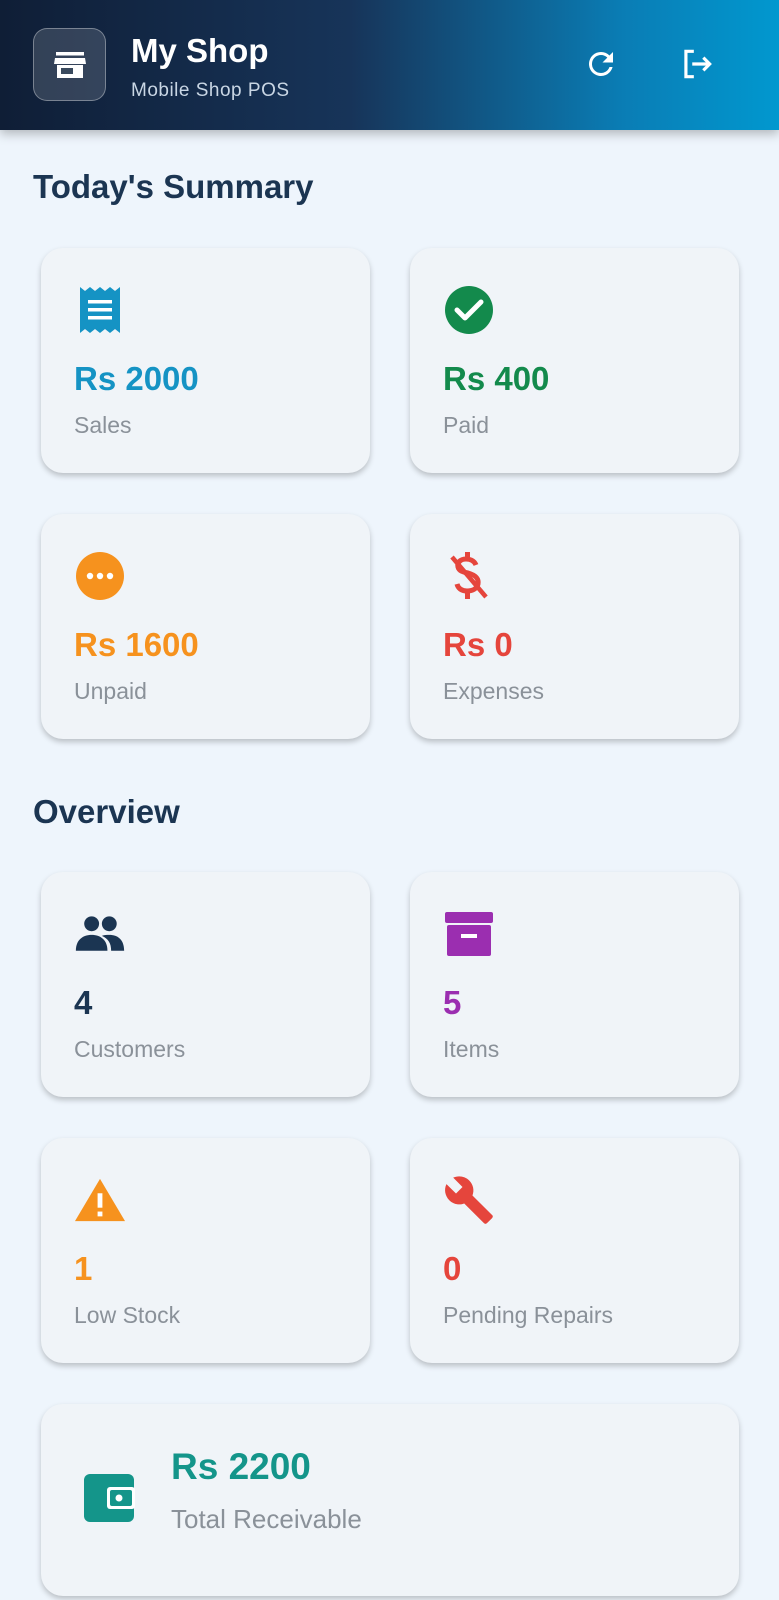 The image size is (779, 1600). What do you see at coordinates (100, 576) in the screenshot?
I see `more-circle-icon` at bounding box center [100, 576].